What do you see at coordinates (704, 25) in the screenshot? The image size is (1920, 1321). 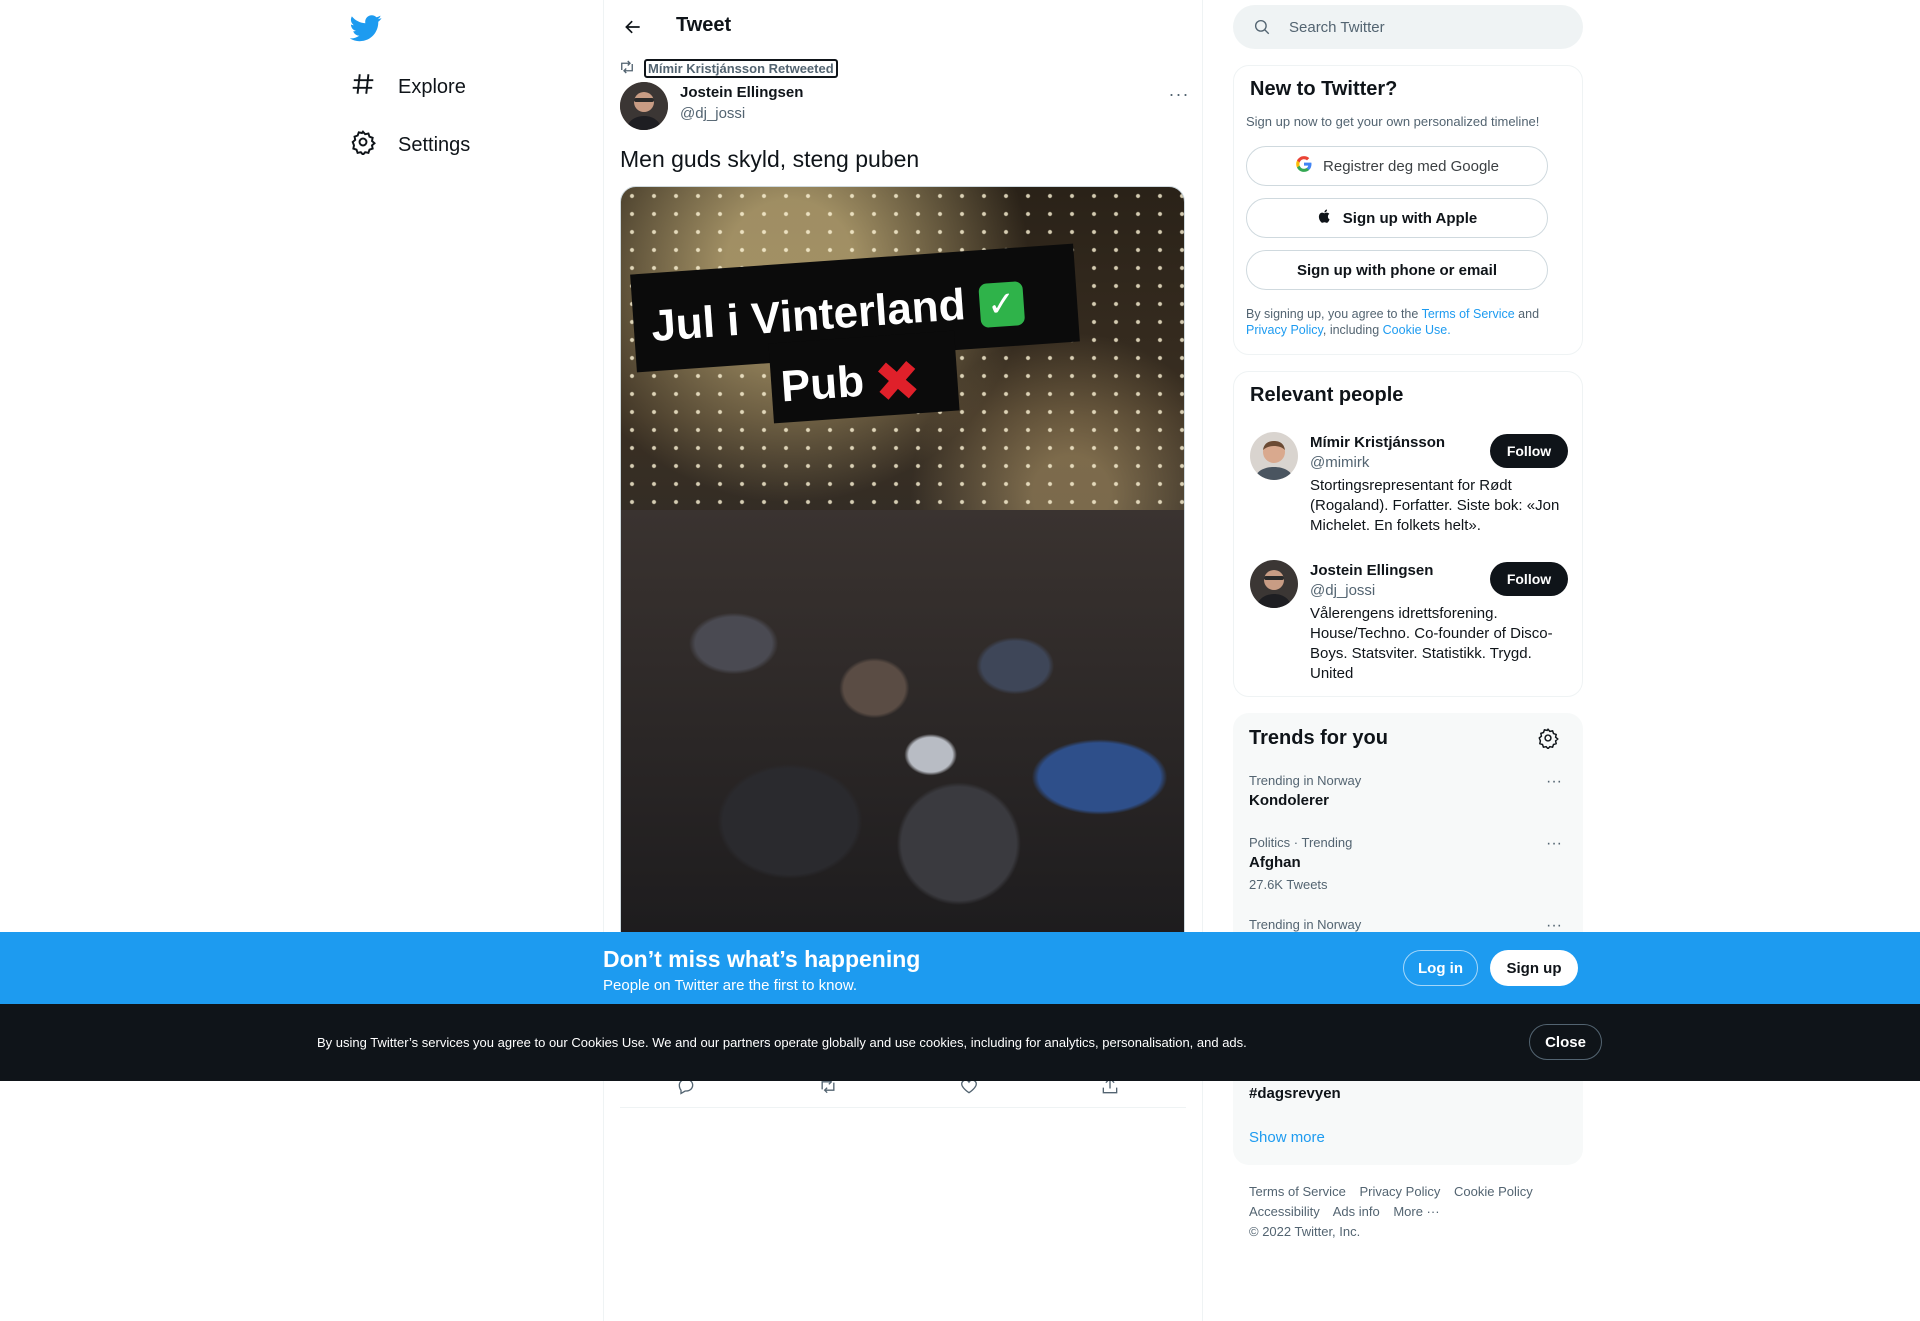 I see `page-title: Tweet` at bounding box center [704, 25].